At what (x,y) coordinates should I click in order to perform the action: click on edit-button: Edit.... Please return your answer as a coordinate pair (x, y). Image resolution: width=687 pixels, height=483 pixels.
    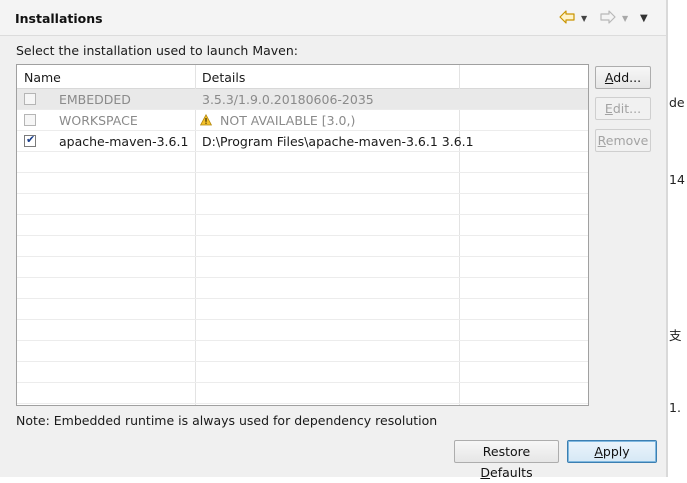
    Looking at the image, I should click on (623, 108).